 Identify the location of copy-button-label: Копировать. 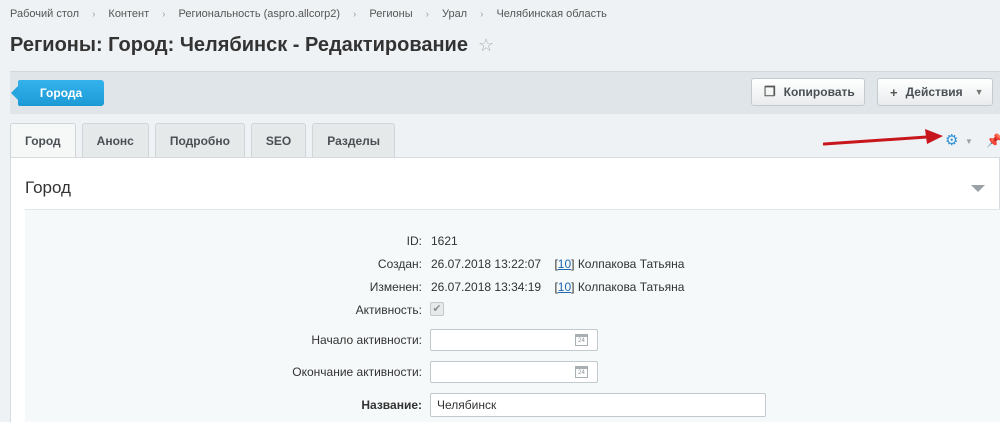
(819, 92).